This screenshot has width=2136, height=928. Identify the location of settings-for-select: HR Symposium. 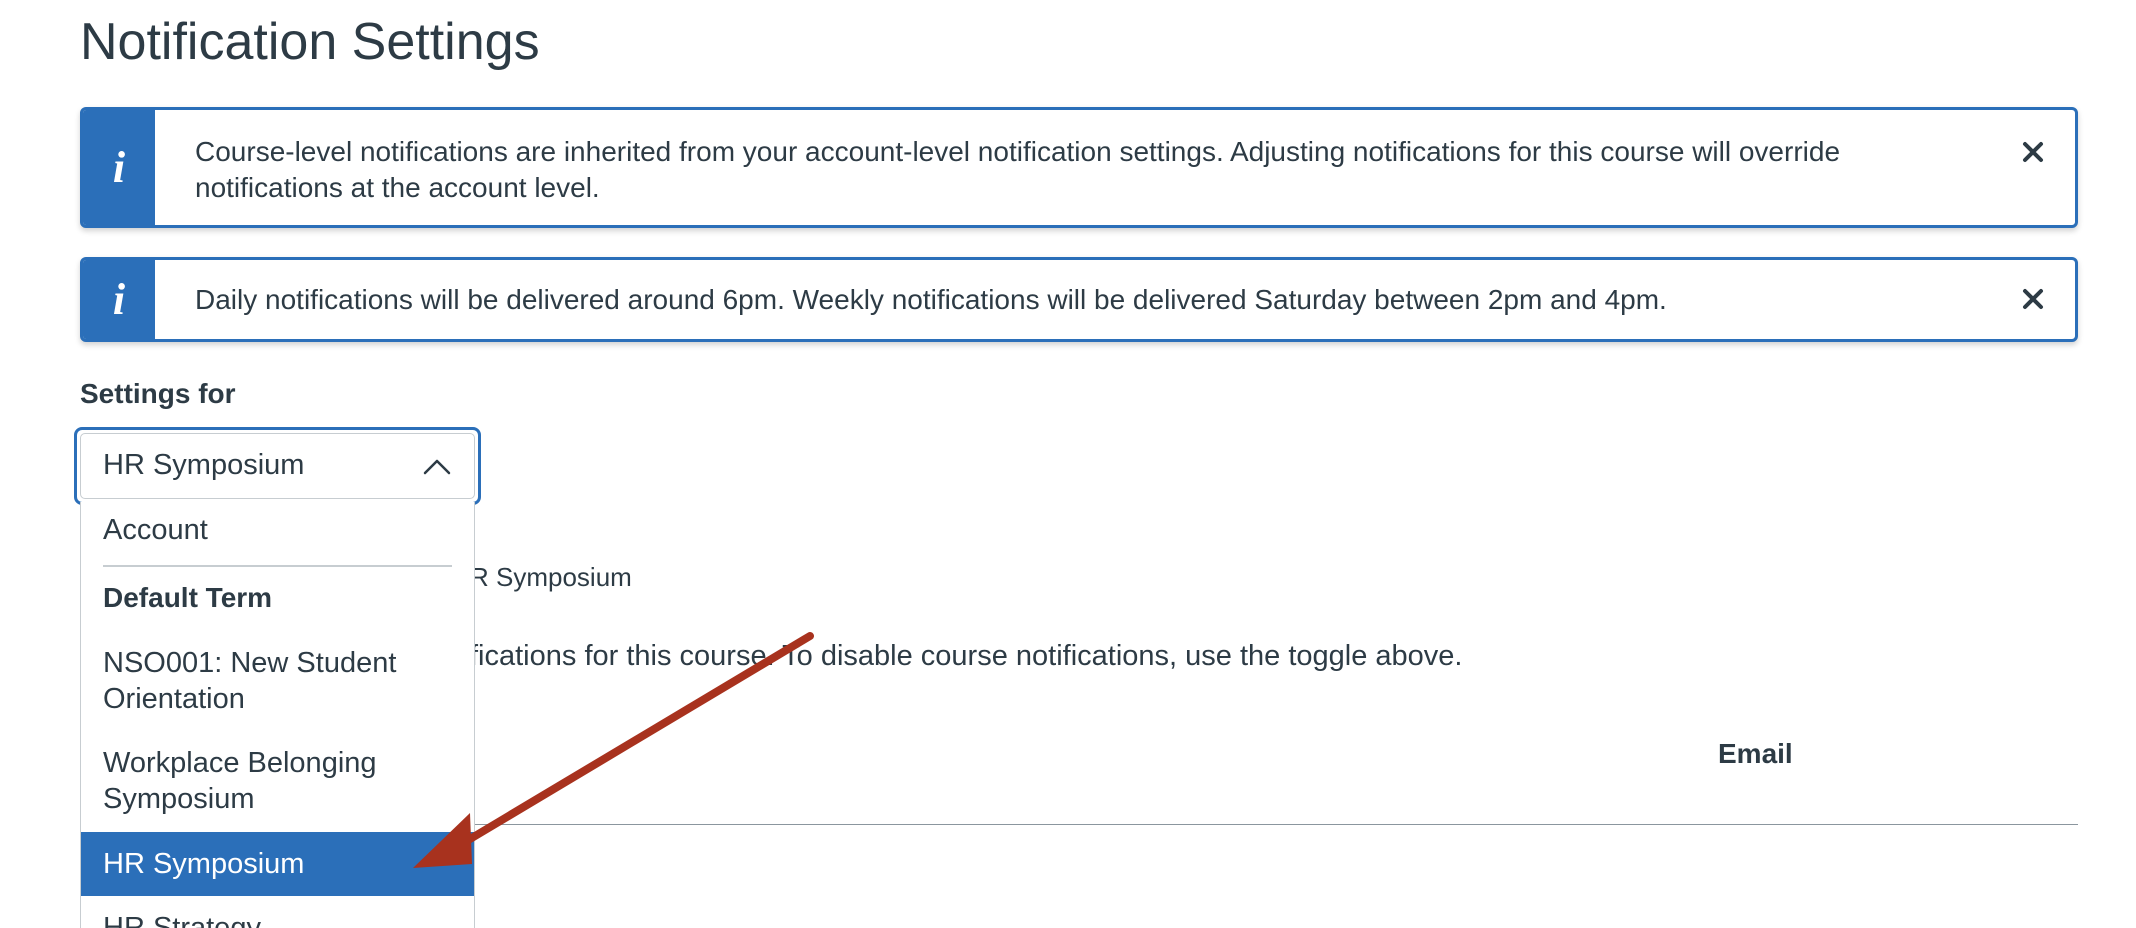
(277, 466).